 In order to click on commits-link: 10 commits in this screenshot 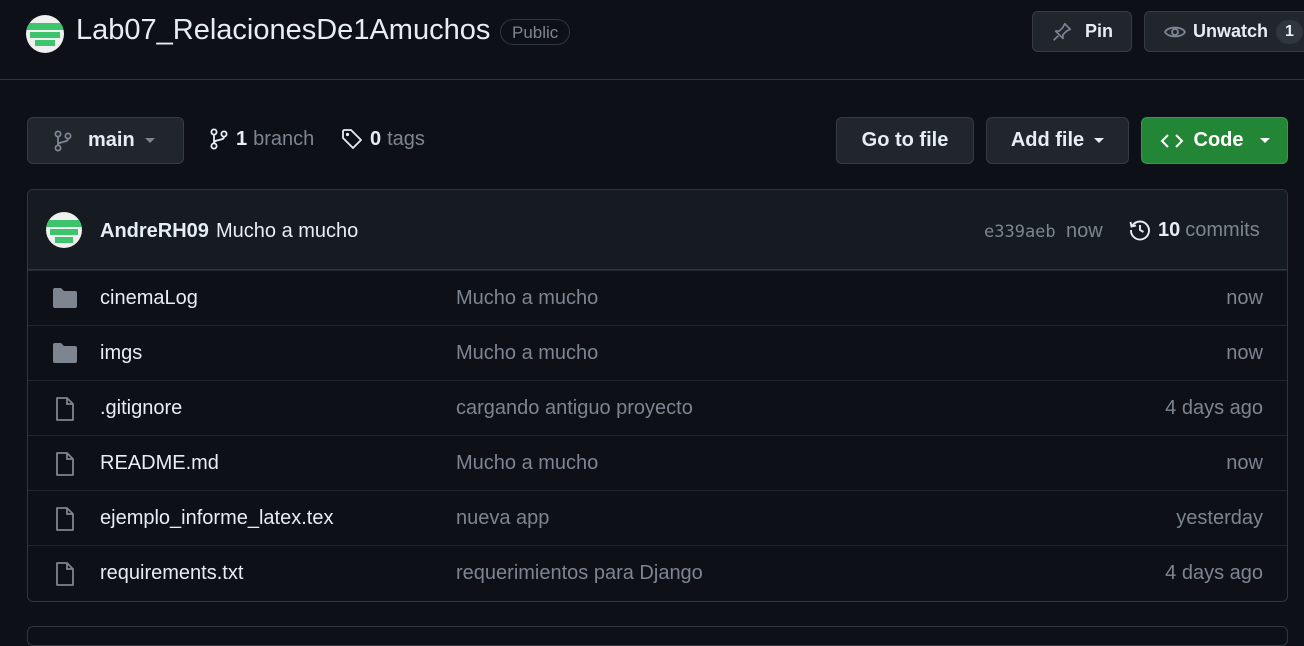, I will do `click(1194, 230)`.